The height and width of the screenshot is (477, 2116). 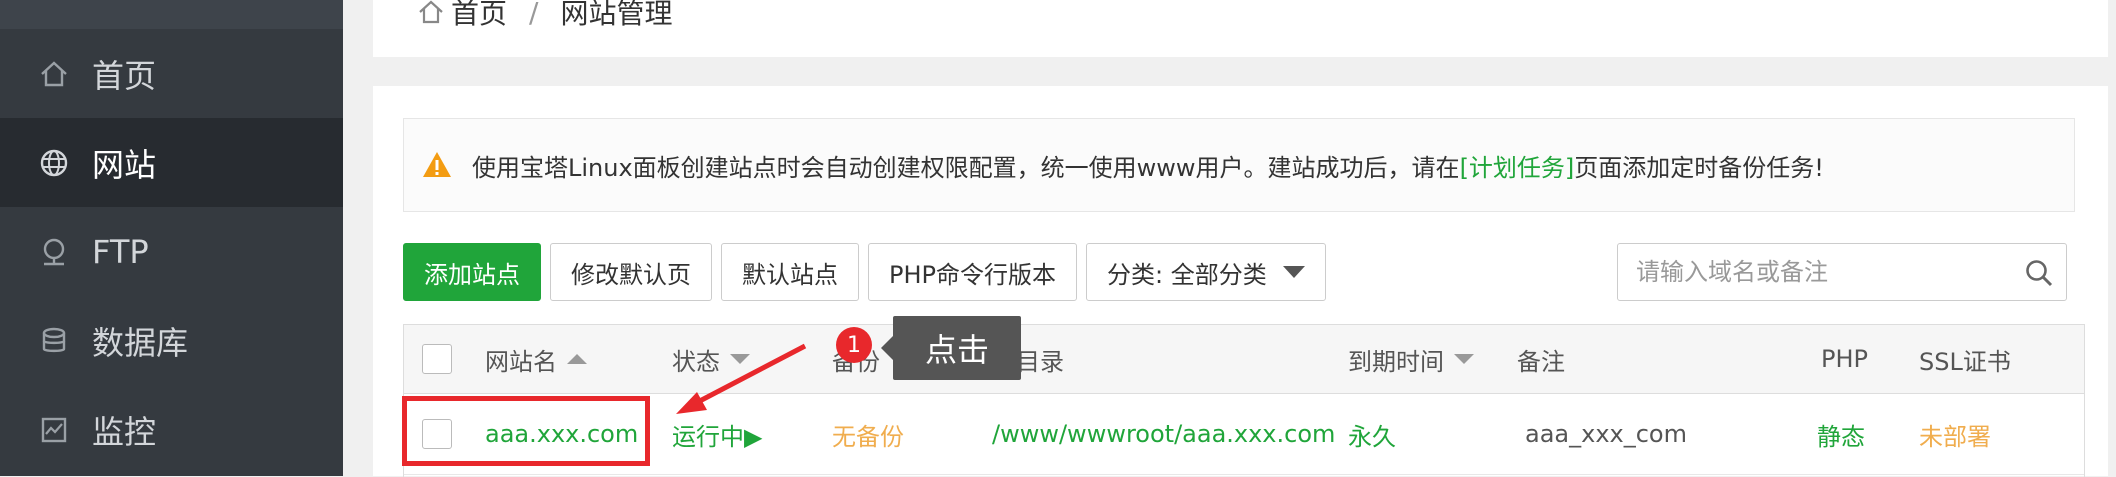 I want to click on category-select-value: 分类: 全部分类, so click(x=1187, y=274).